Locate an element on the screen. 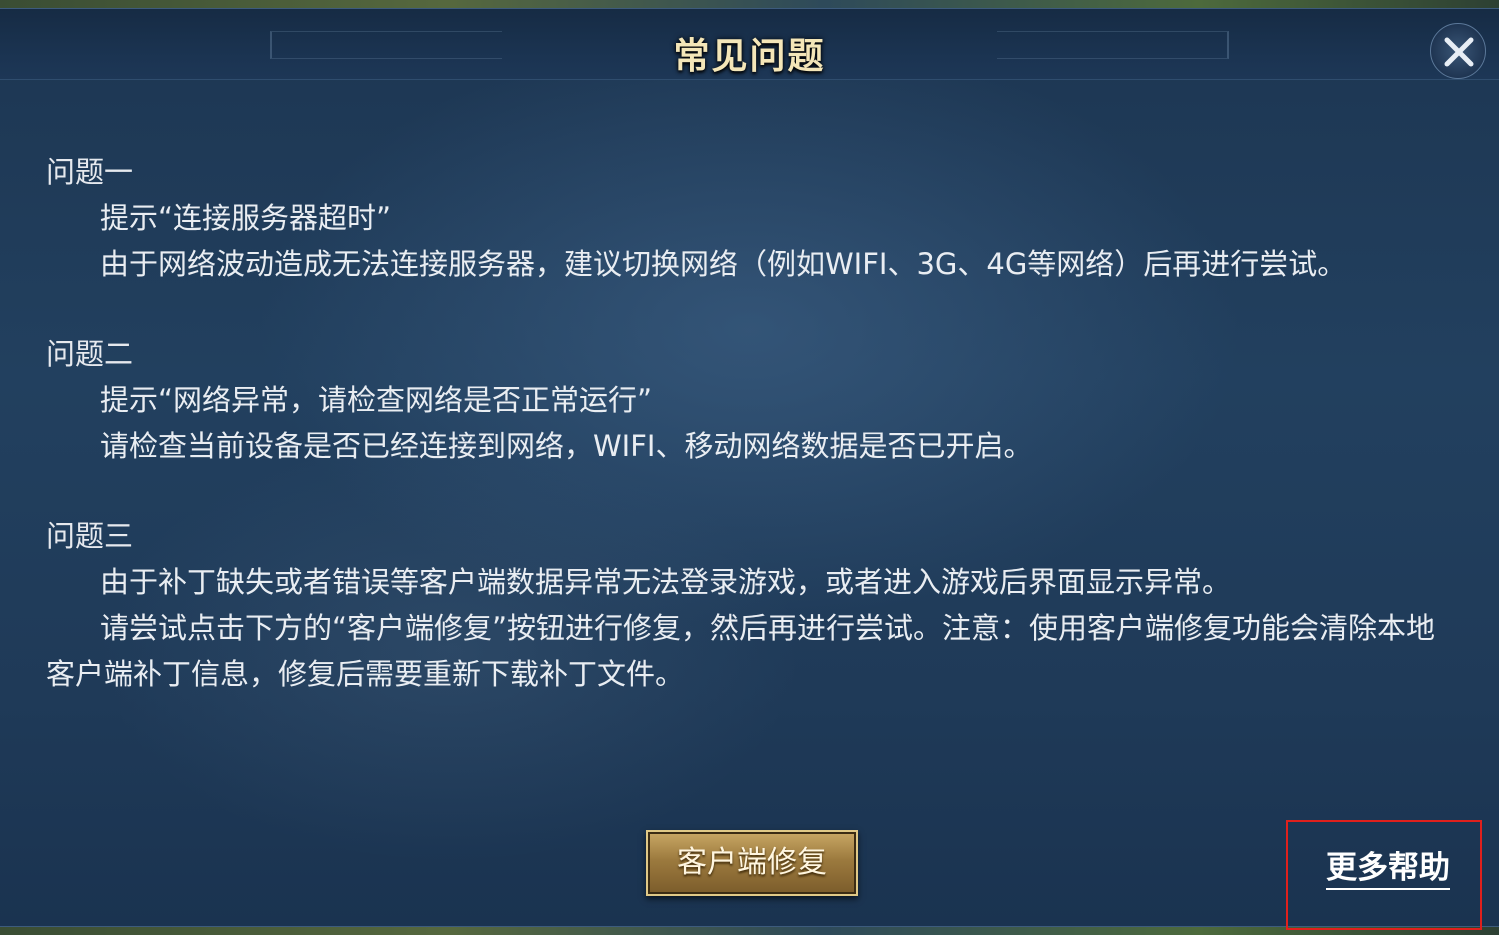  faq-prompt: 提示“网络异常，请检查网络是否正常运行” is located at coordinates (376, 400).